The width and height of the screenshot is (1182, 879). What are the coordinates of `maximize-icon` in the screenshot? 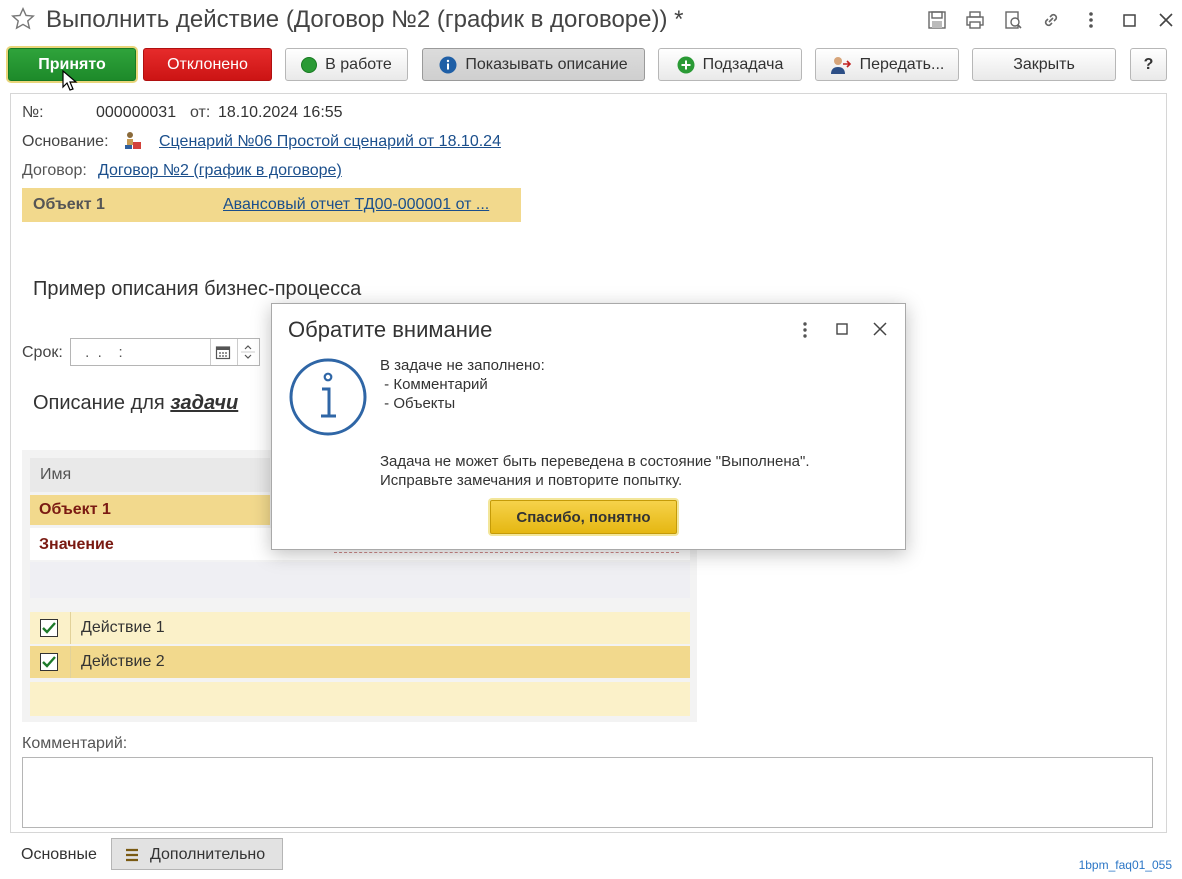 It's located at (1129, 20).